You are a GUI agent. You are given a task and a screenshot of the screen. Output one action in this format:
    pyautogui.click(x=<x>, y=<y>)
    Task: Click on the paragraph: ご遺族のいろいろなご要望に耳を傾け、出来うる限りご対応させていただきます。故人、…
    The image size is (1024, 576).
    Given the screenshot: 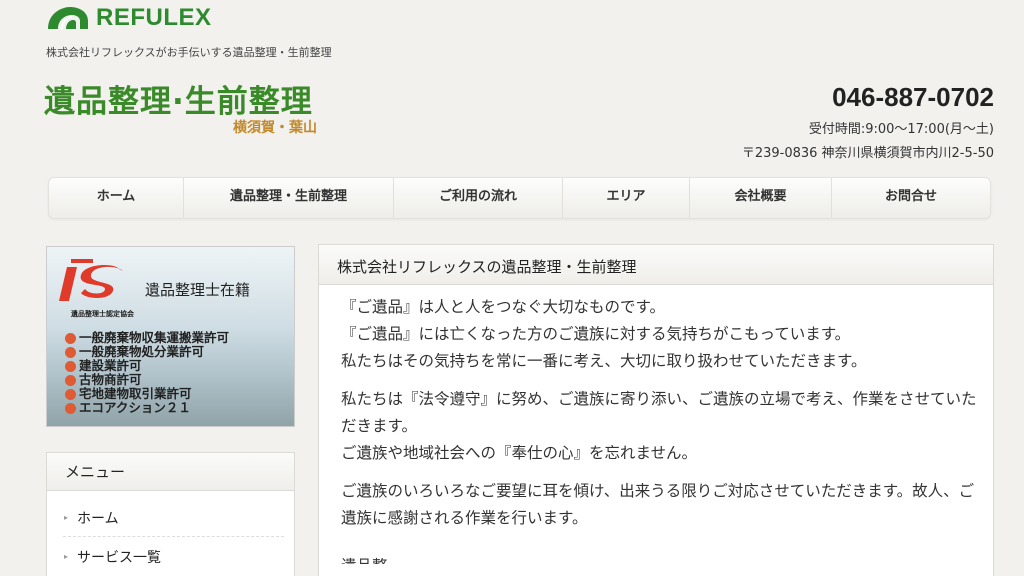 What is the action you would take?
    pyautogui.click(x=658, y=504)
    